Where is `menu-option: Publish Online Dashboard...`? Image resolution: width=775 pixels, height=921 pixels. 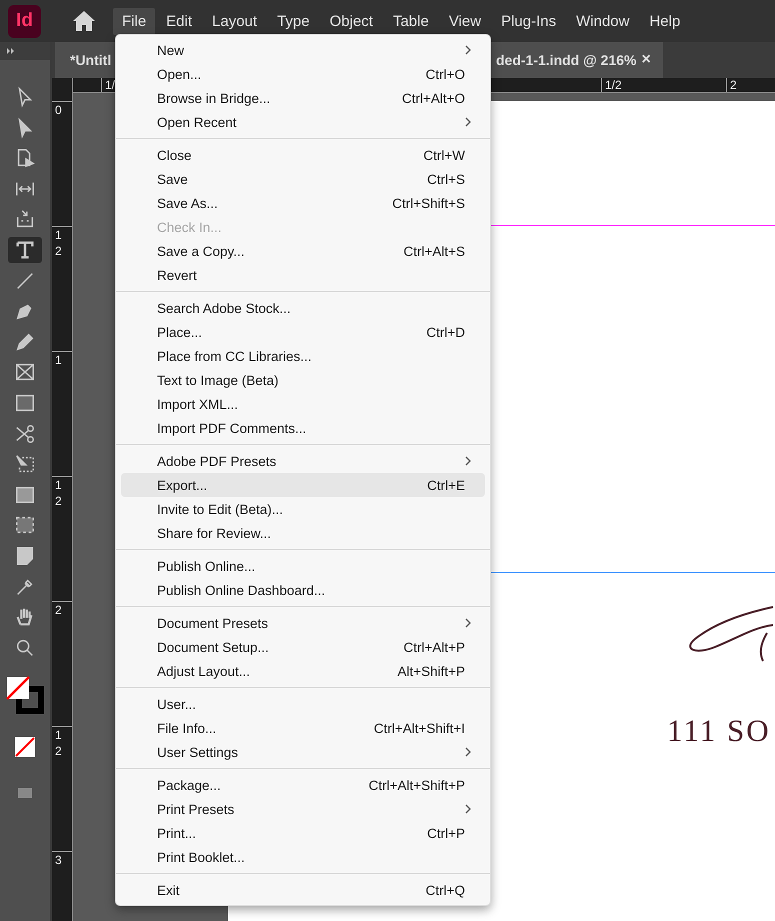
menu-option: Publish Online Dashboard... is located at coordinates (303, 590).